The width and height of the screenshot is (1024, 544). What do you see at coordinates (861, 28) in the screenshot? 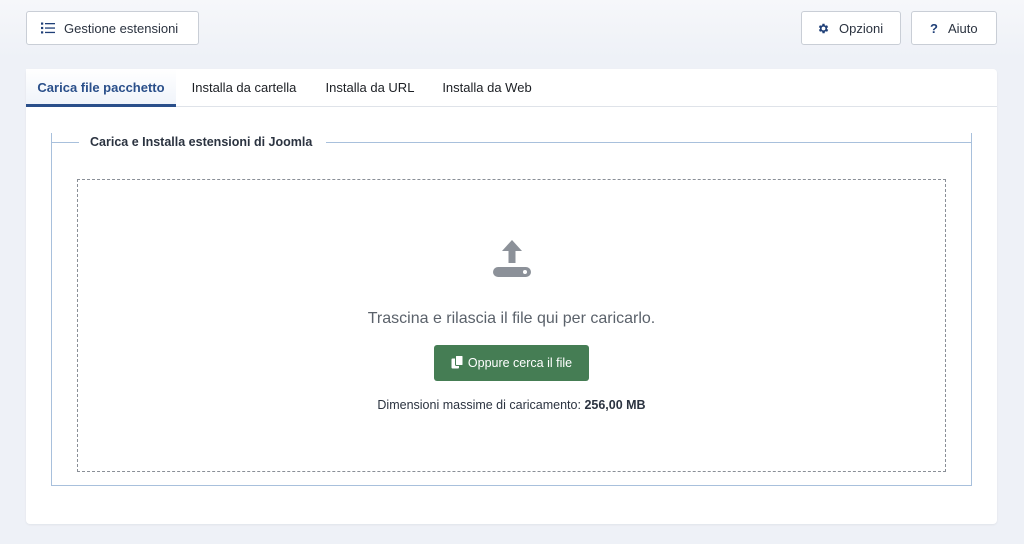
I see `options-label: Opzioni` at bounding box center [861, 28].